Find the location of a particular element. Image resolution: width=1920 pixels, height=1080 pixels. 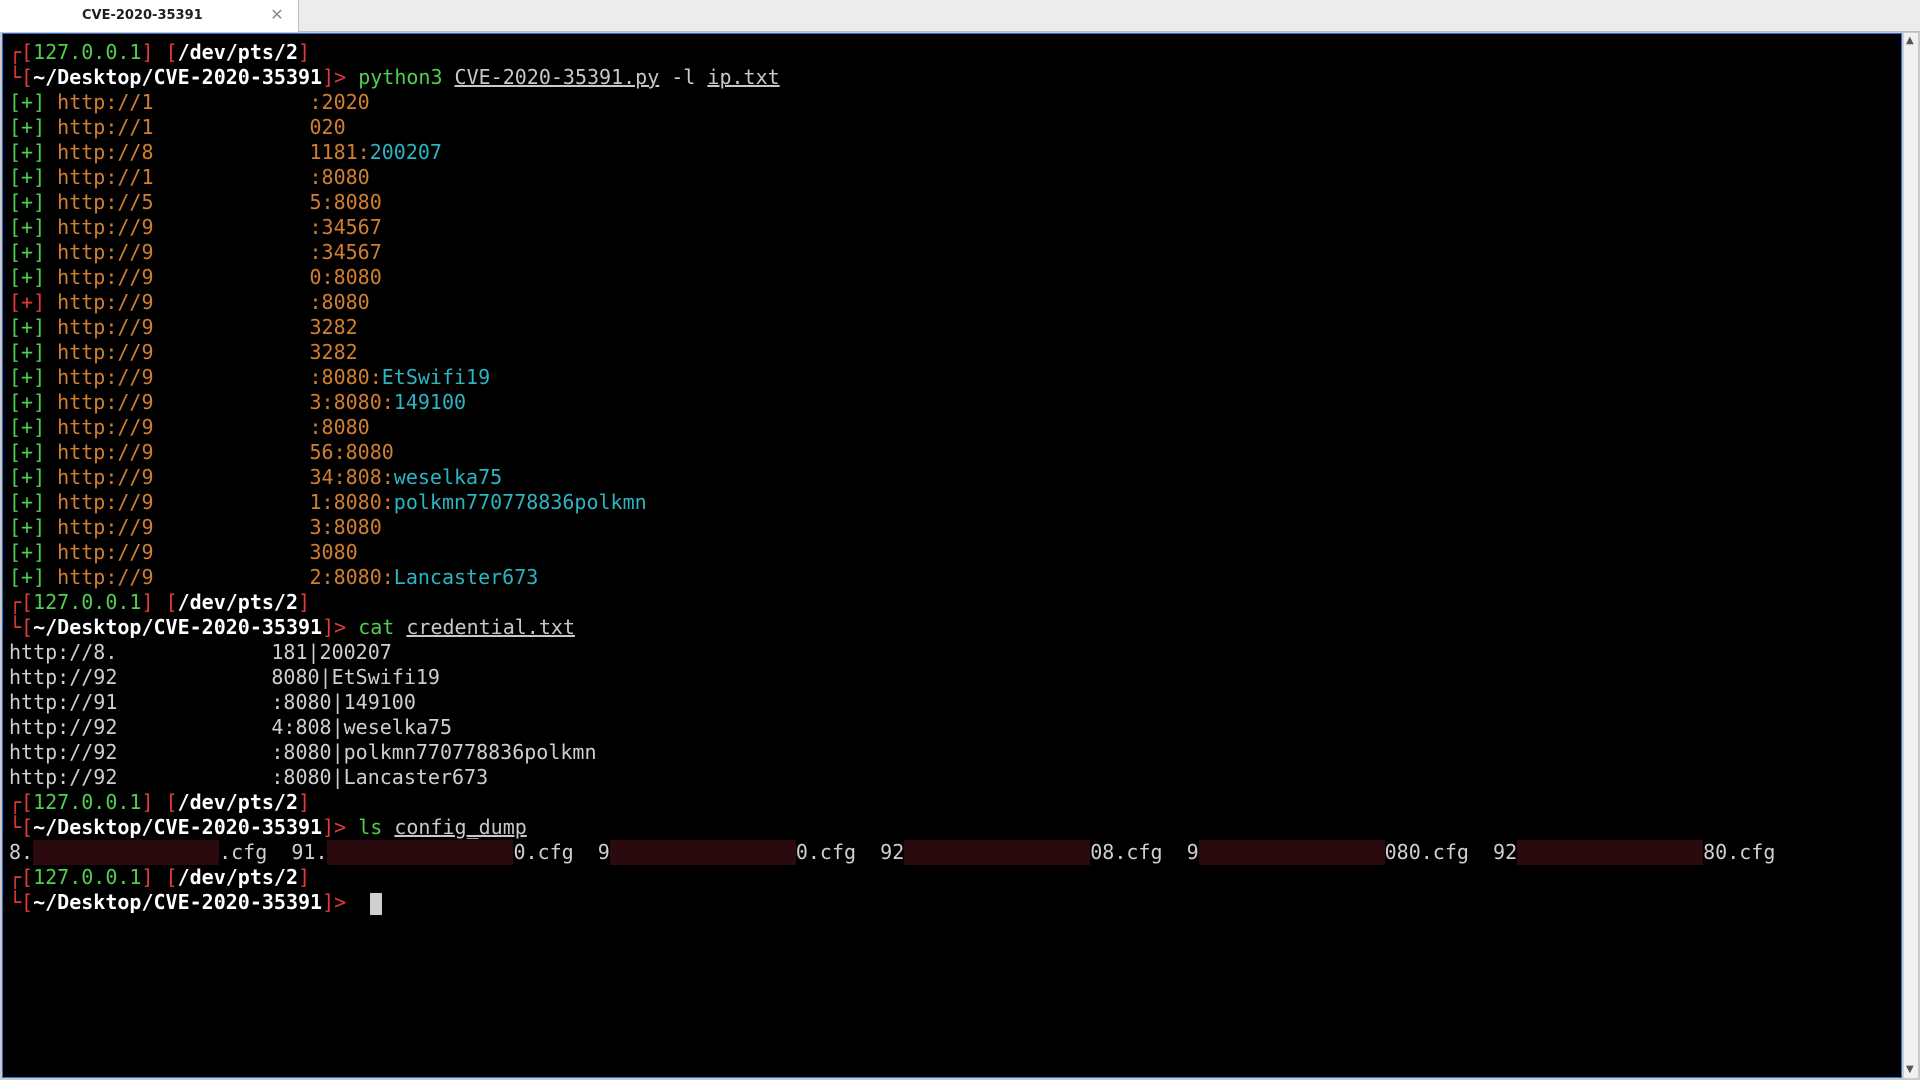

credential-suffix: :8080|polkmn770778836polkmn is located at coordinates (434, 752).